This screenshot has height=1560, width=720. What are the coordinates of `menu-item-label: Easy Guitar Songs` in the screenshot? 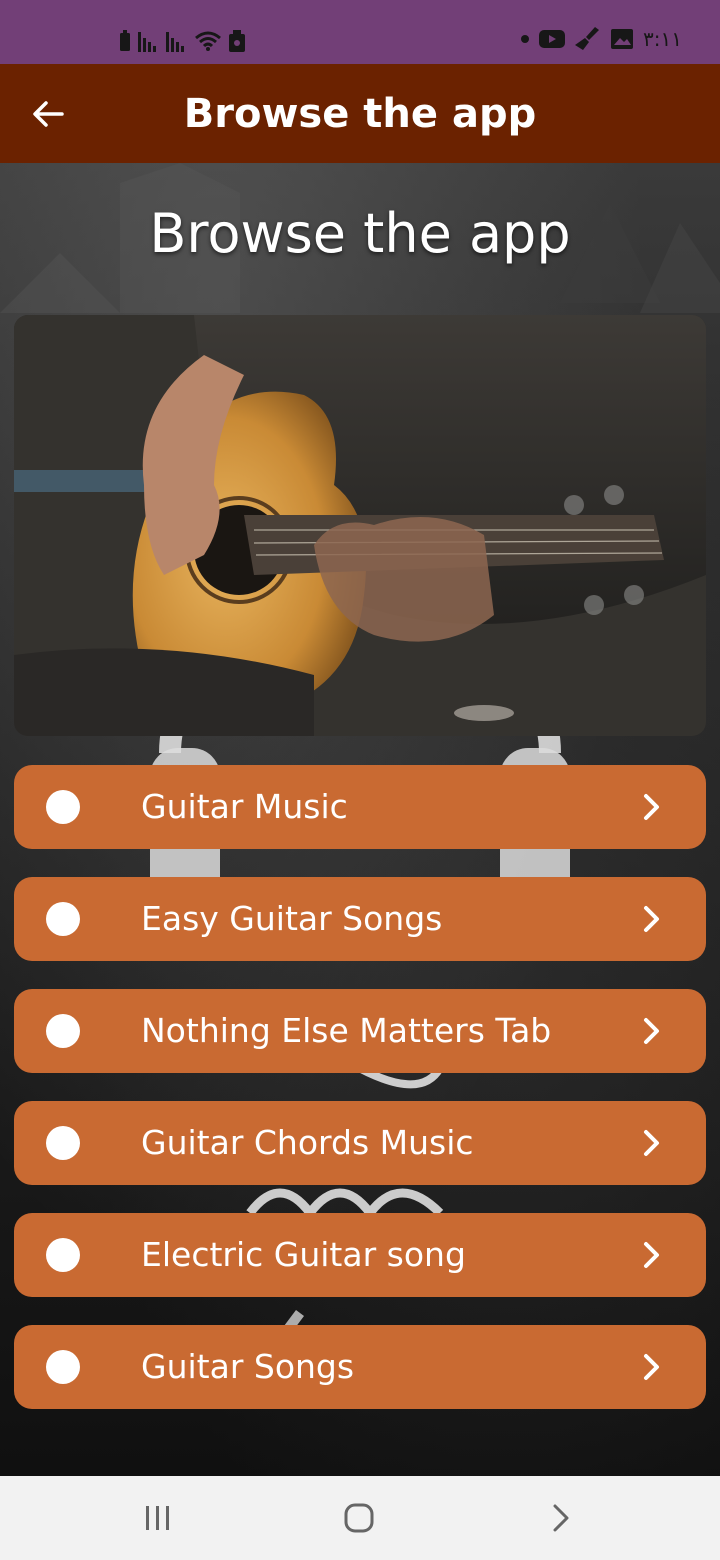 It's located at (292, 918).